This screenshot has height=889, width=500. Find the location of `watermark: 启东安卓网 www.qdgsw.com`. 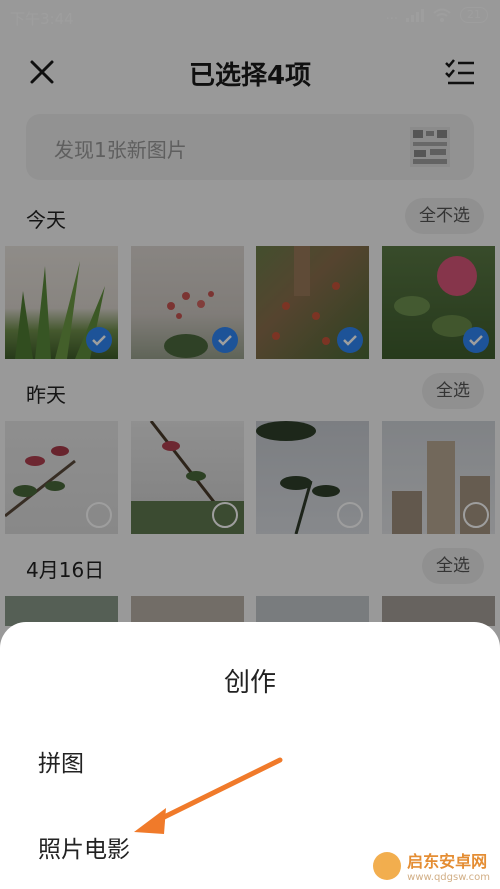

watermark: 启东安卓网 www.qdgsw.com is located at coordinates (431, 865).